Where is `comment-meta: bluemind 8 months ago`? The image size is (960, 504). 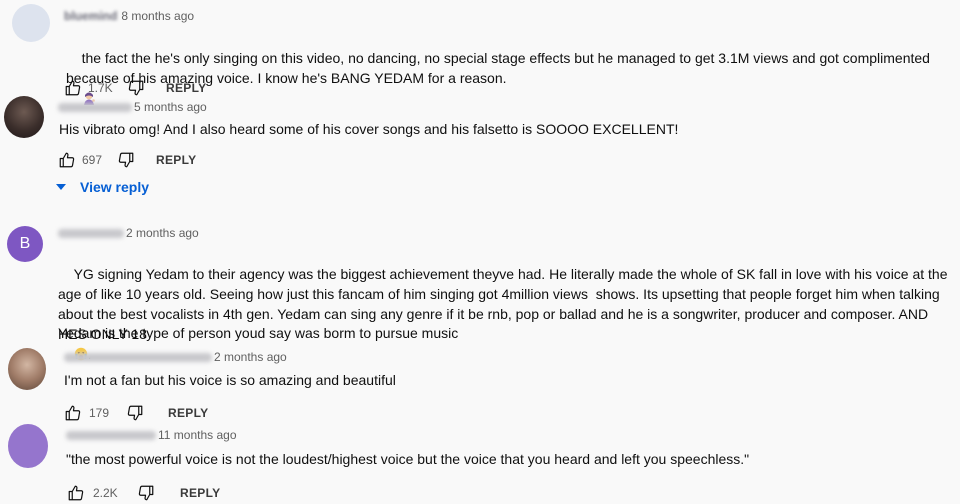 comment-meta: bluemind 8 months ago is located at coordinates (129, 16).